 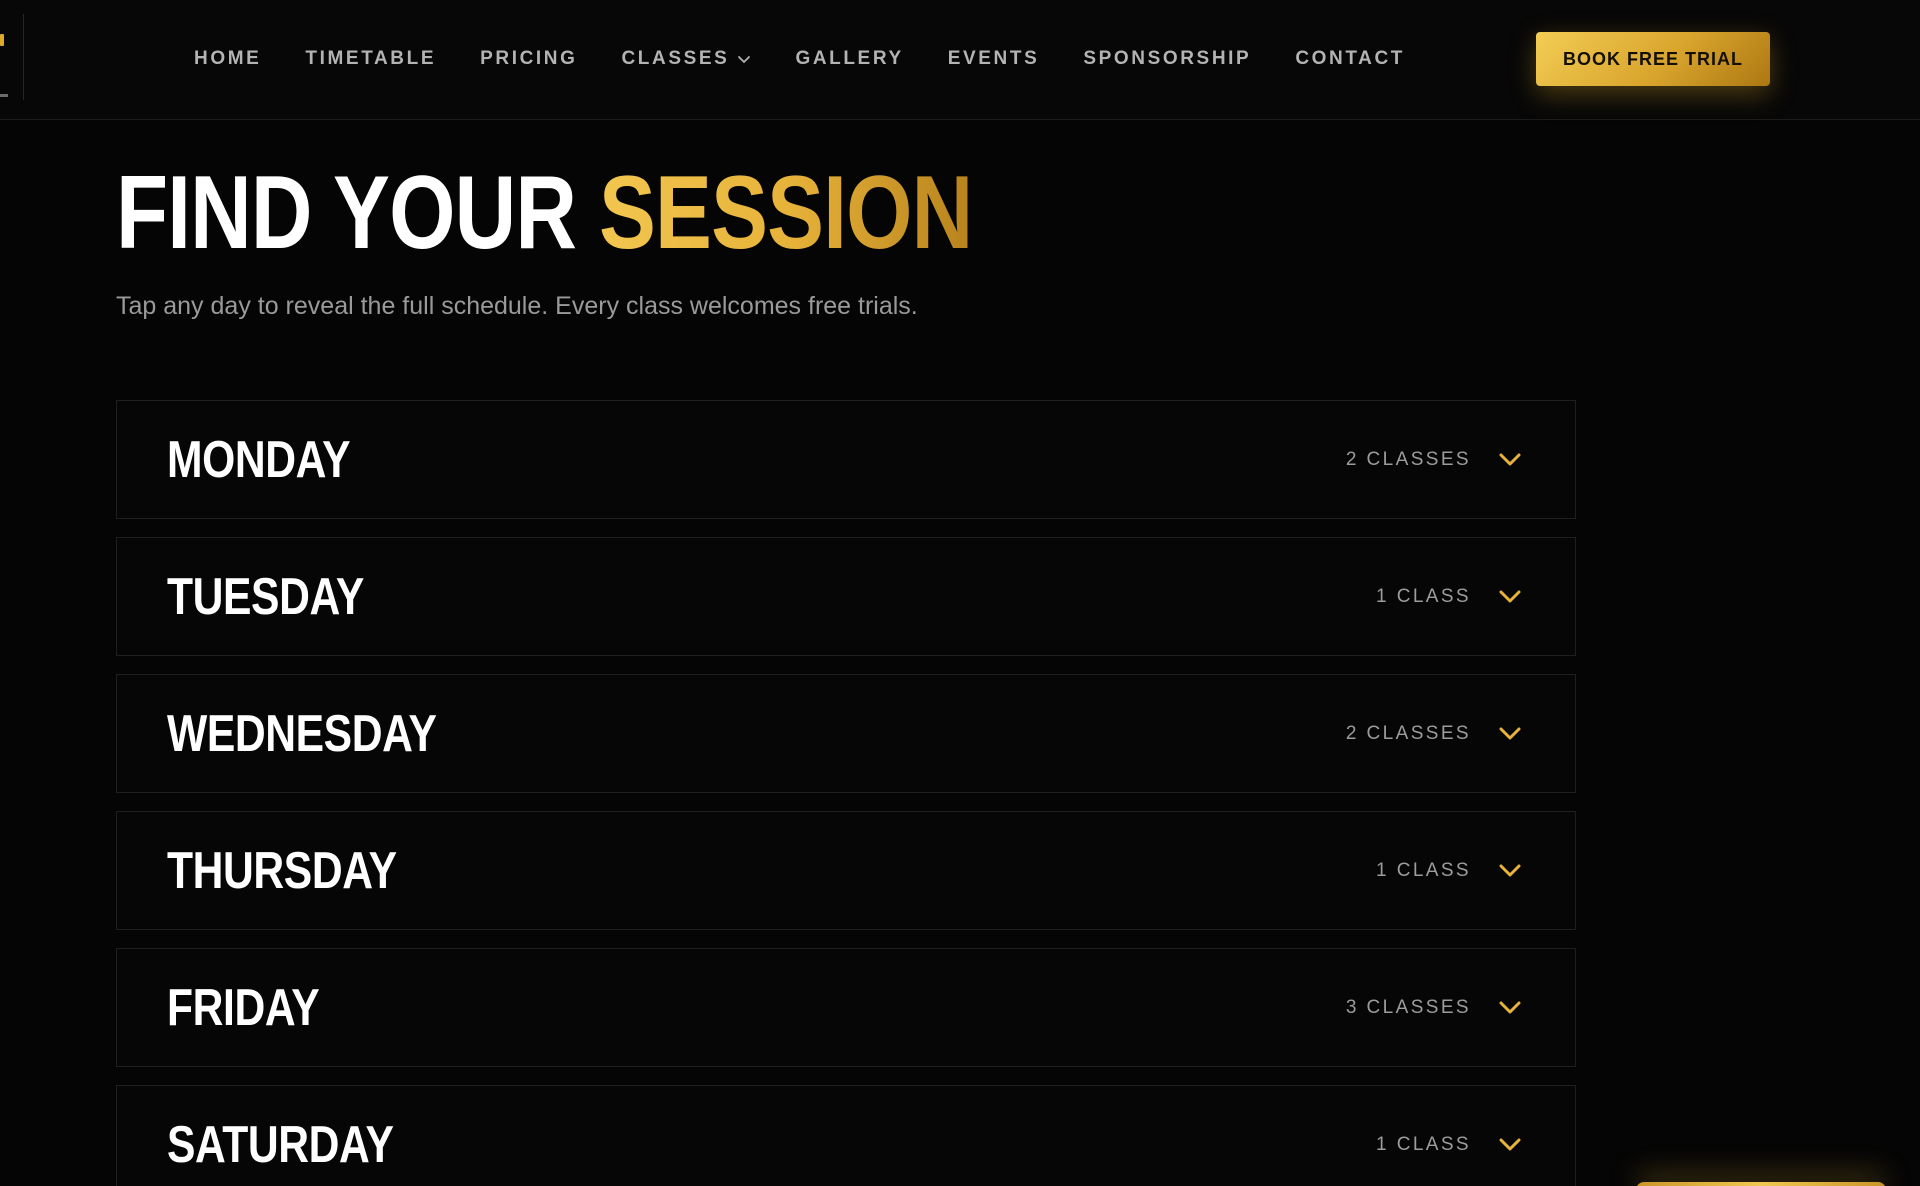 I want to click on nav-item-label: EVENTS, so click(x=993, y=58).